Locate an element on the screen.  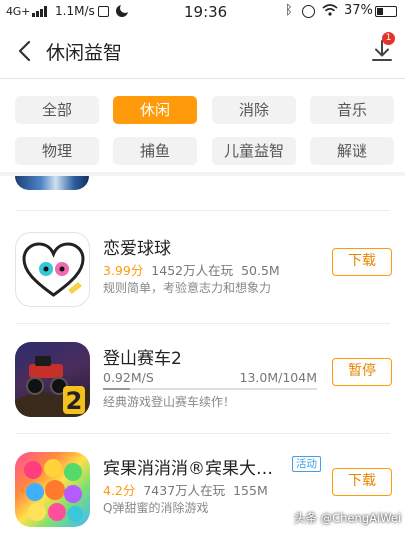
app-meta: 4.2分 7437万人在玩 155M is located at coordinates (185, 489).